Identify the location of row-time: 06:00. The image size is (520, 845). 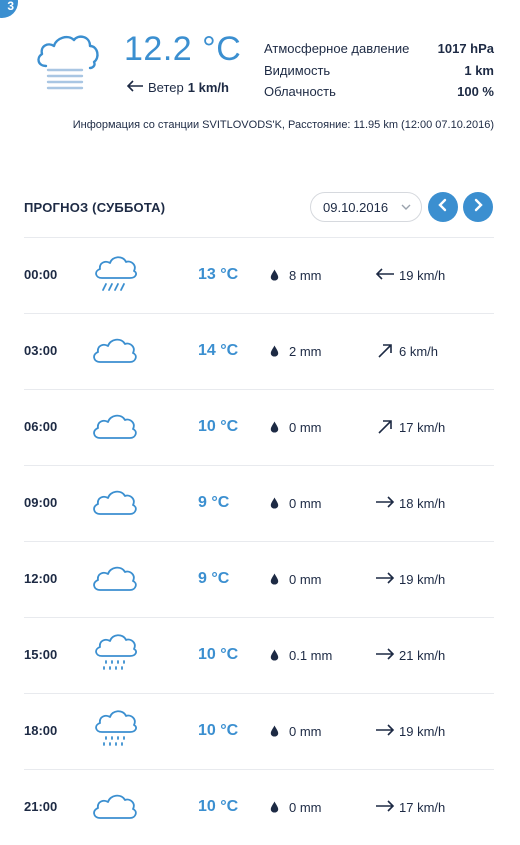
(41, 426).